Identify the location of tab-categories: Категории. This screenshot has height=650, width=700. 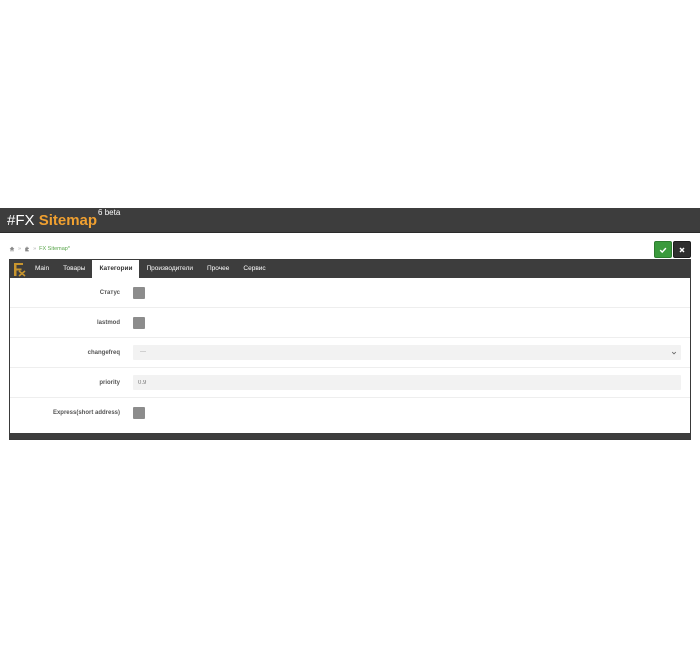
(116, 269).